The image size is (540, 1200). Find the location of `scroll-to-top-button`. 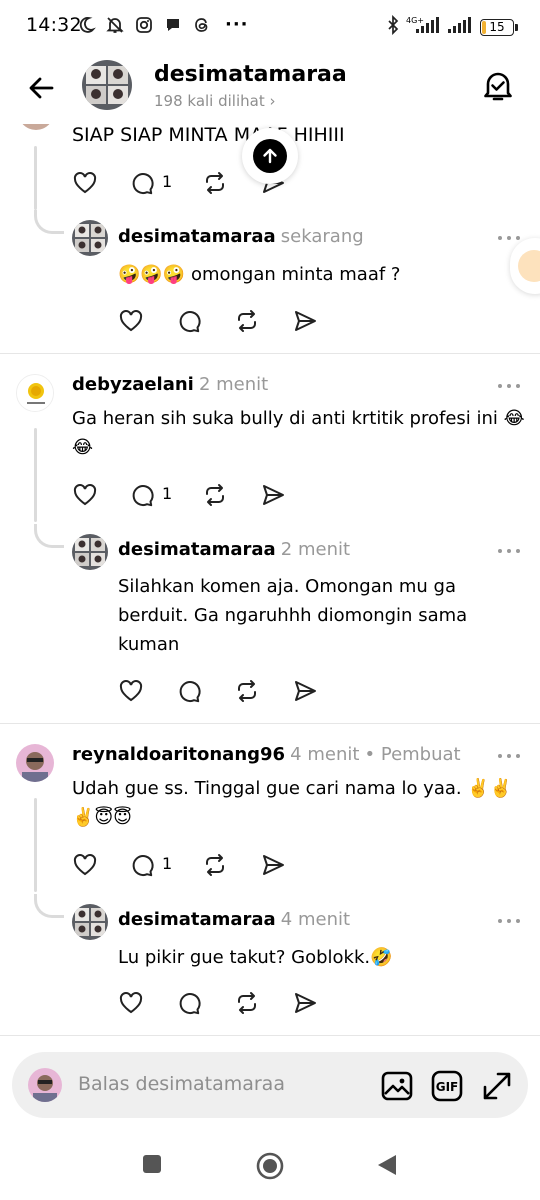

scroll-to-top-button is located at coordinates (270, 156).